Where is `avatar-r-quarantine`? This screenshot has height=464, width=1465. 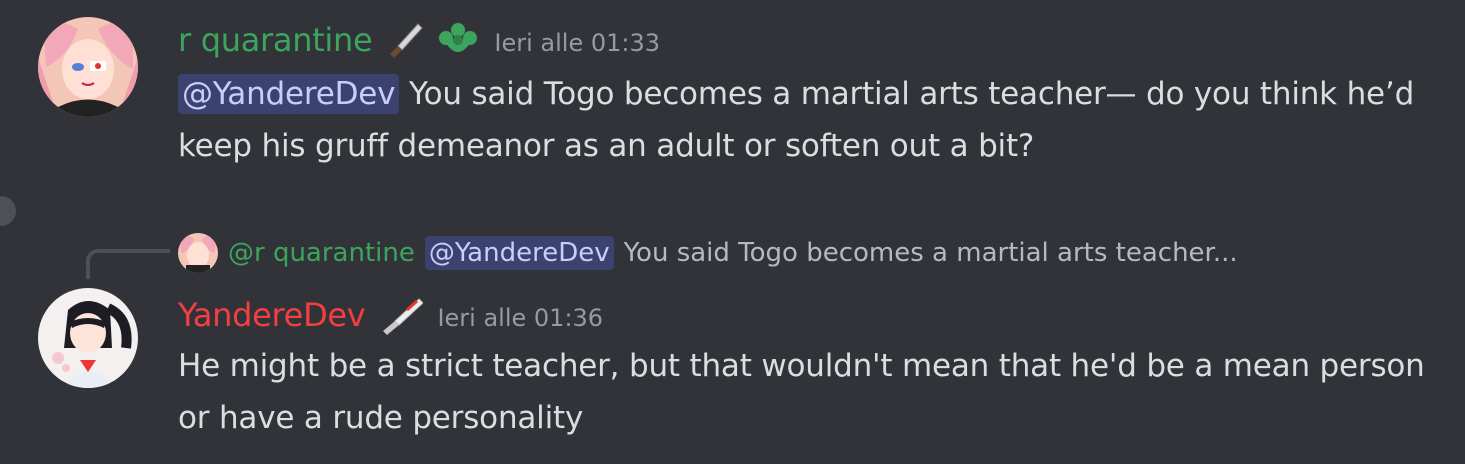 avatar-r-quarantine is located at coordinates (88, 67).